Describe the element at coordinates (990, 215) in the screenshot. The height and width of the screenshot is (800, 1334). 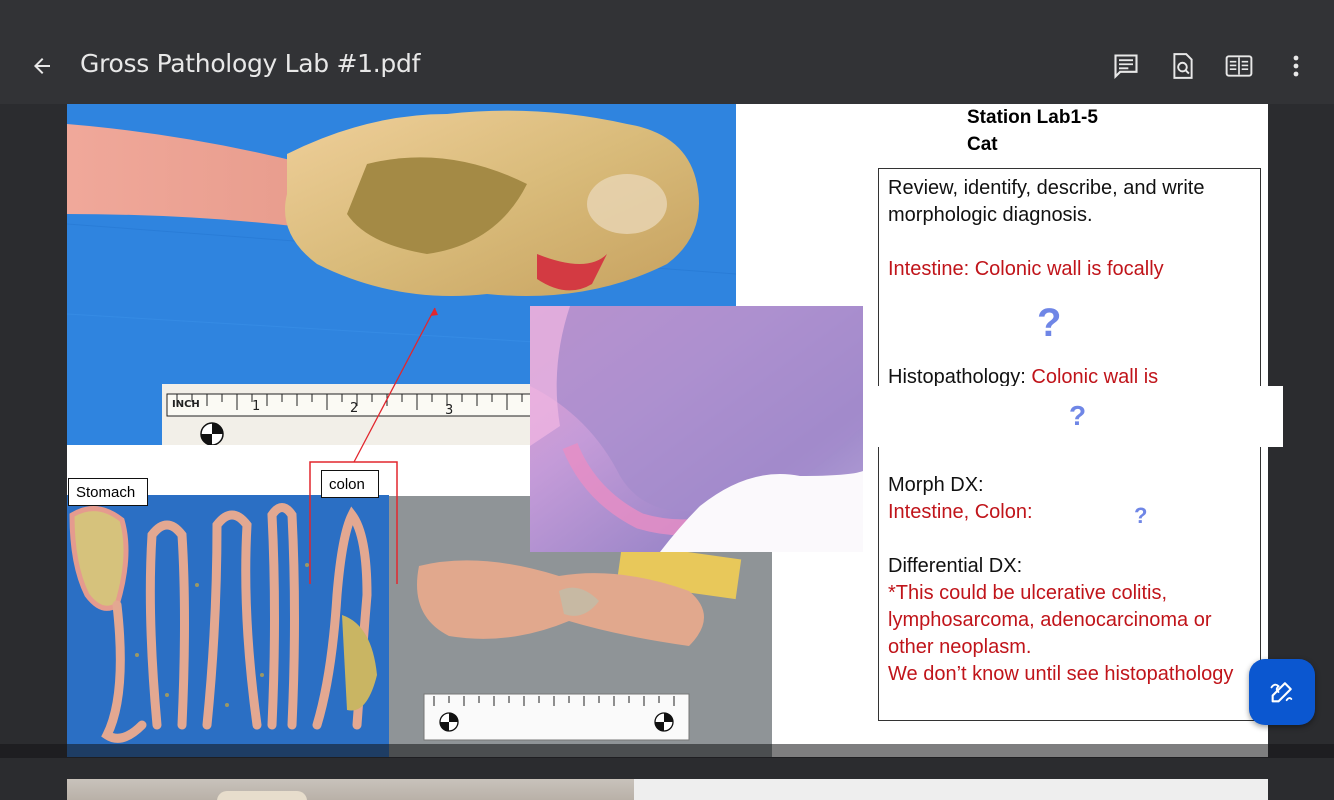
I see `instruction-line-2: morphologic diagnosis.` at that location.